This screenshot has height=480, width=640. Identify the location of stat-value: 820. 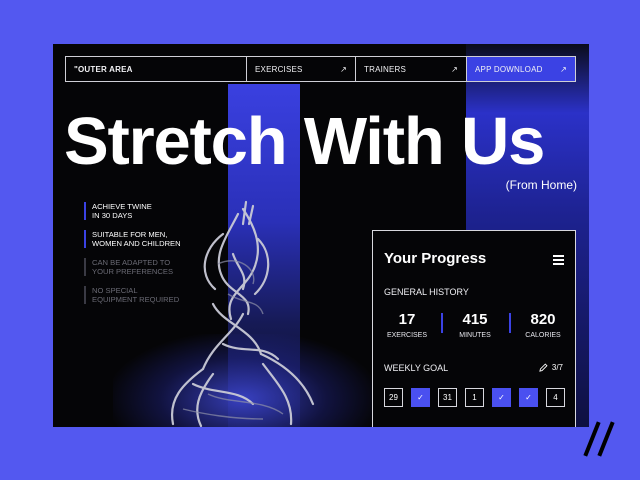
(543, 319).